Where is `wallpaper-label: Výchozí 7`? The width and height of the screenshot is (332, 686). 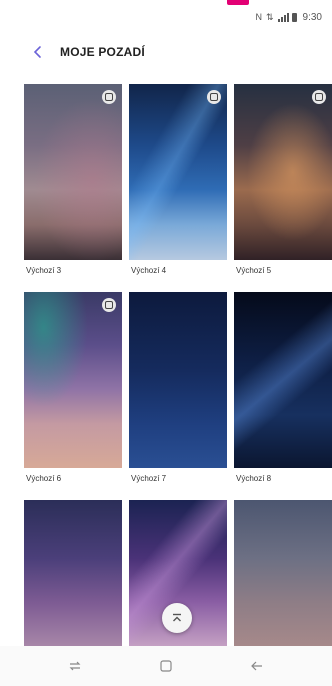
wallpaper-label: Výchozí 7 is located at coordinates (149, 478).